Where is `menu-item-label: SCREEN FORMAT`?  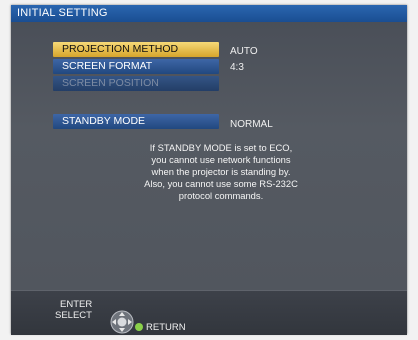
menu-item-label: SCREEN FORMAT is located at coordinates (107, 66).